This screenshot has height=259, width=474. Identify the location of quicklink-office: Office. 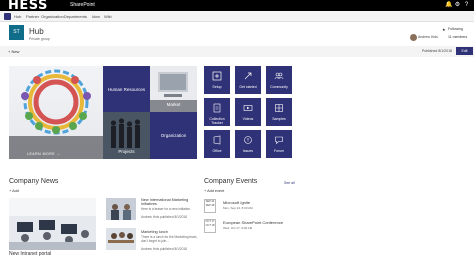
(217, 144).